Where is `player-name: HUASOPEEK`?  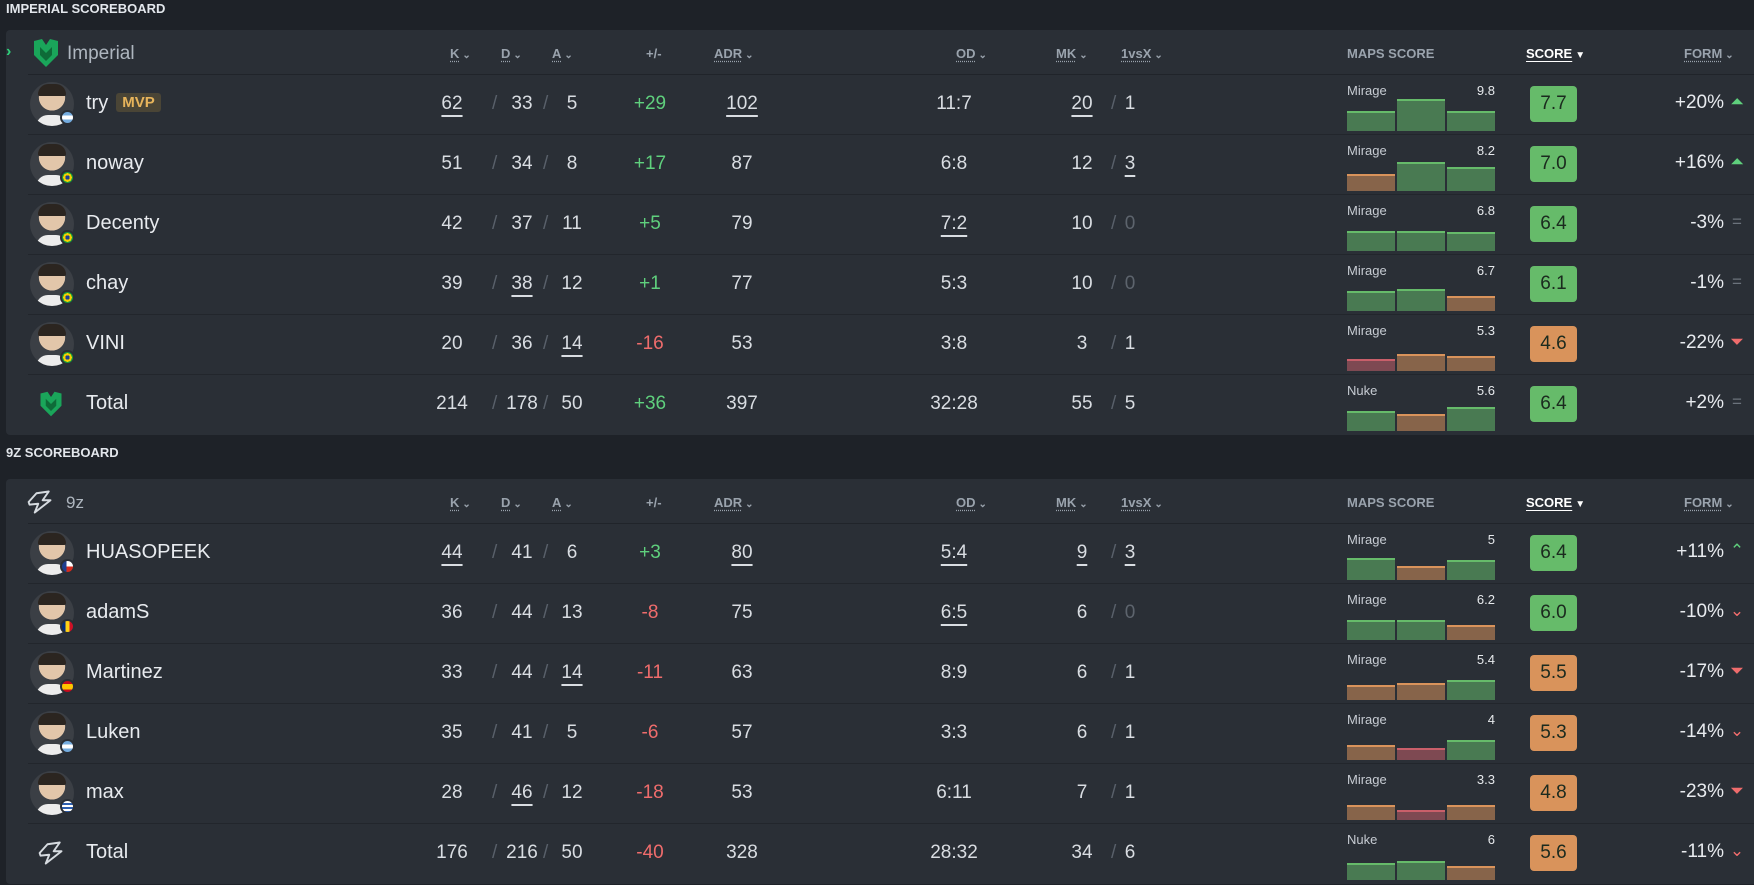 player-name: HUASOPEEK is located at coordinates (148, 552).